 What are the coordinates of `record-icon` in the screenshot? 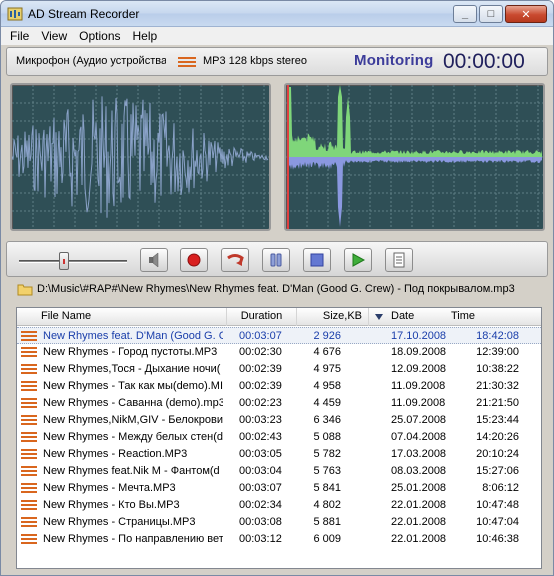 It's located at (194, 260).